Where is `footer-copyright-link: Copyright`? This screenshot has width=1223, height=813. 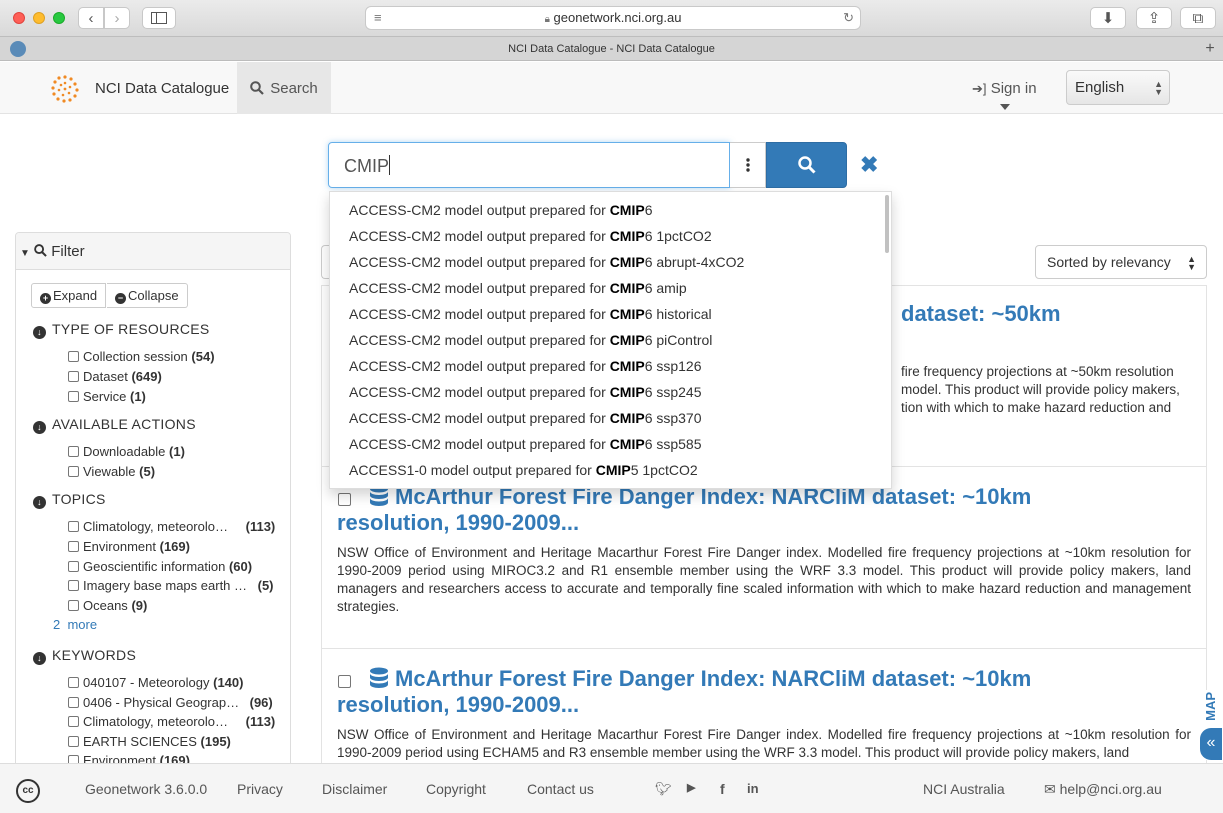 footer-copyright-link: Copyright is located at coordinates (456, 789).